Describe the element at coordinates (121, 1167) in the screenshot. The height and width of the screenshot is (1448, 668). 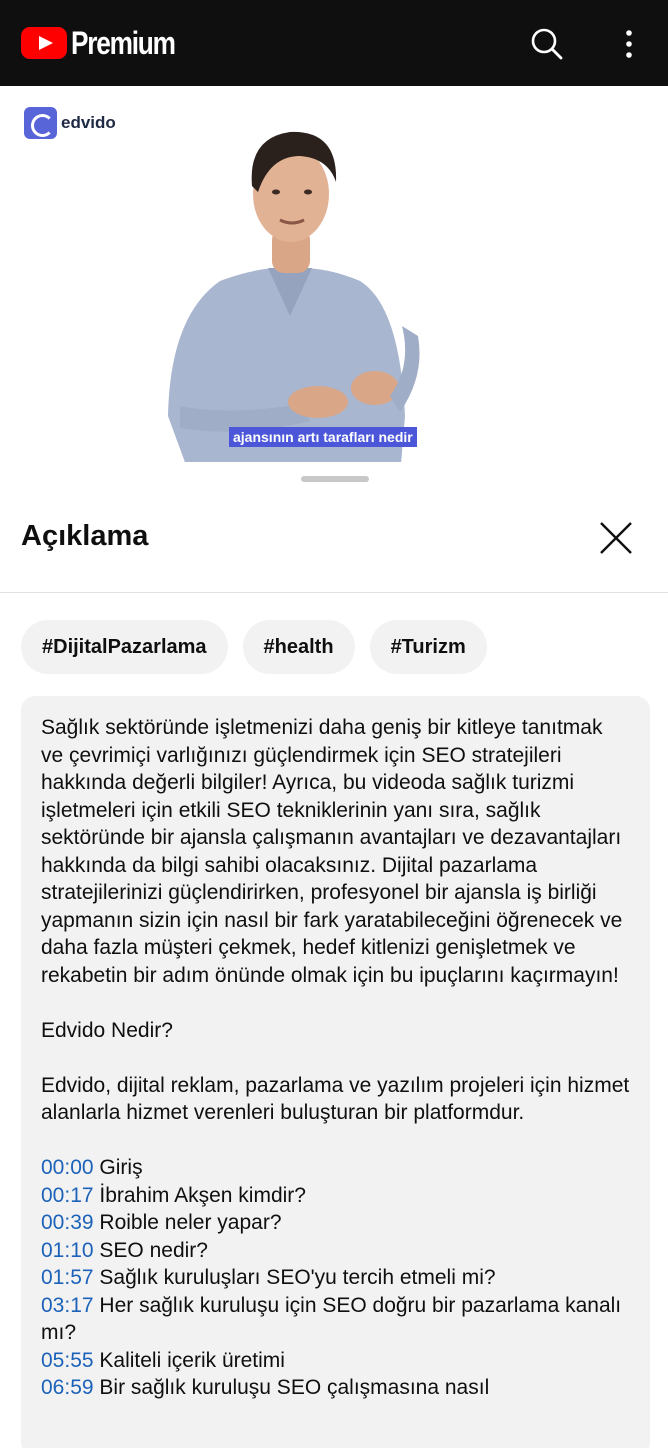
I see `chapter-title: Giriş` at that location.